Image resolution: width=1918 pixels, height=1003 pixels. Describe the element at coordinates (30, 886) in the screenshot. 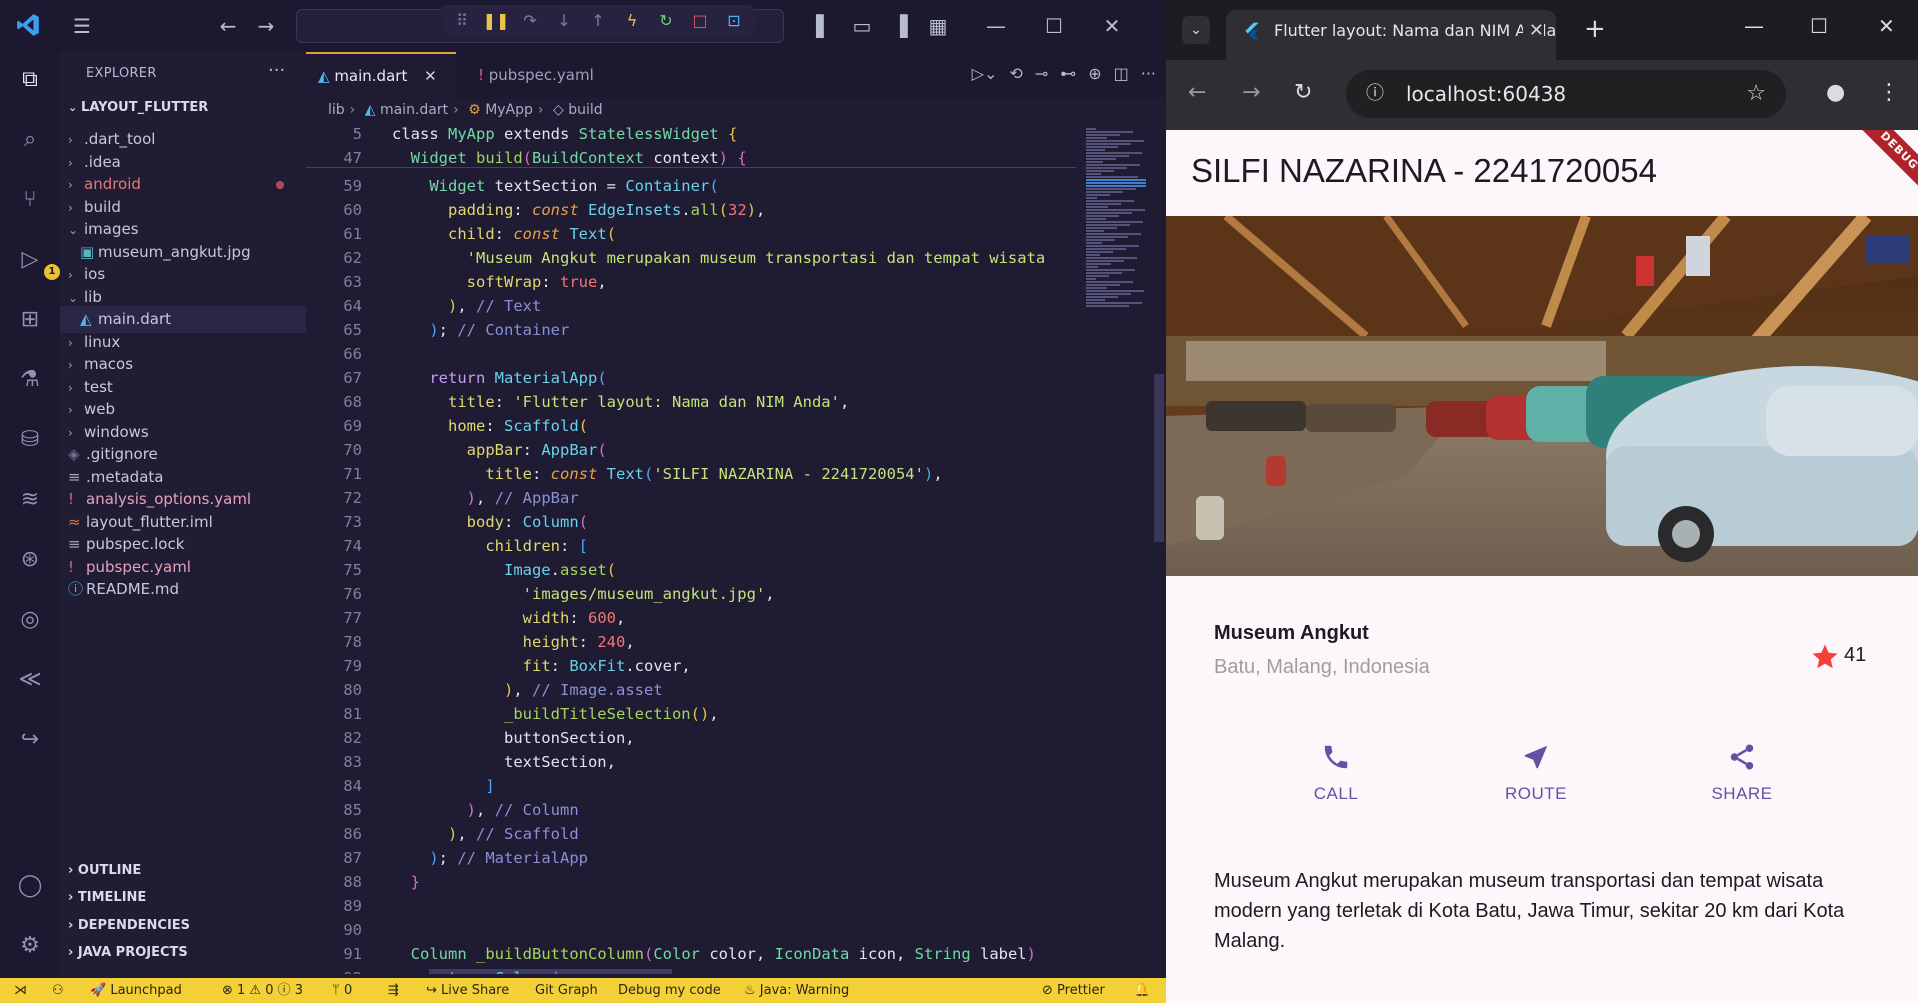

I see `accounts-icon: ◯` at that location.